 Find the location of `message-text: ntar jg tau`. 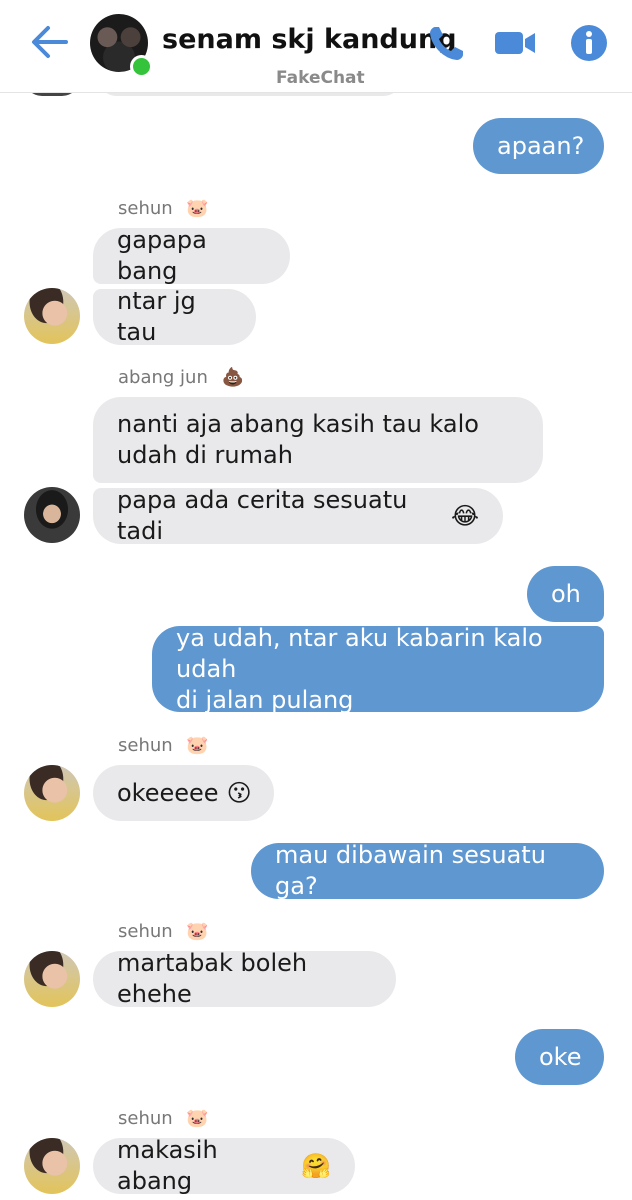

message-text: ntar jg tau is located at coordinates (156, 316).